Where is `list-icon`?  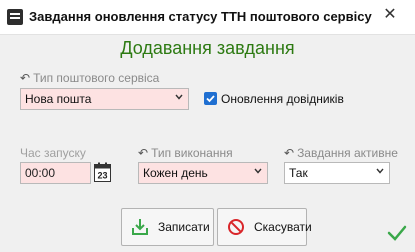 list-icon is located at coordinates (15, 17).